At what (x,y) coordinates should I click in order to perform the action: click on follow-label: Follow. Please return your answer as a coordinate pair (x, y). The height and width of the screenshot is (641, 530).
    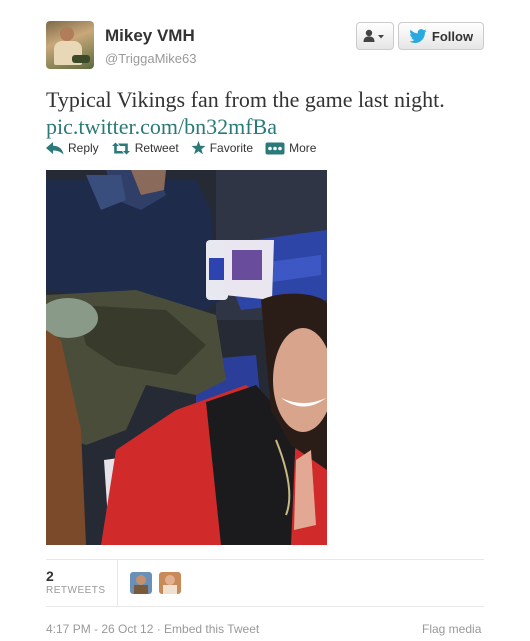
    Looking at the image, I should click on (452, 36).